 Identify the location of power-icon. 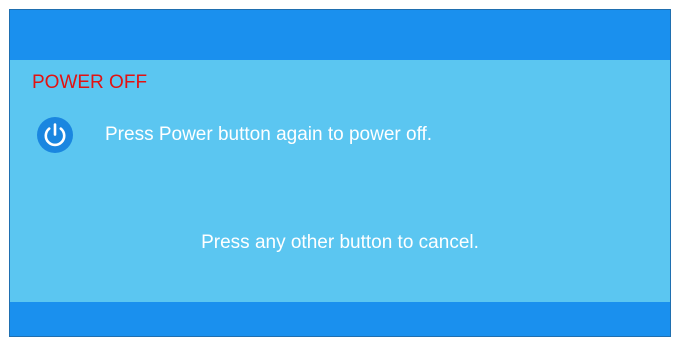
(55, 135).